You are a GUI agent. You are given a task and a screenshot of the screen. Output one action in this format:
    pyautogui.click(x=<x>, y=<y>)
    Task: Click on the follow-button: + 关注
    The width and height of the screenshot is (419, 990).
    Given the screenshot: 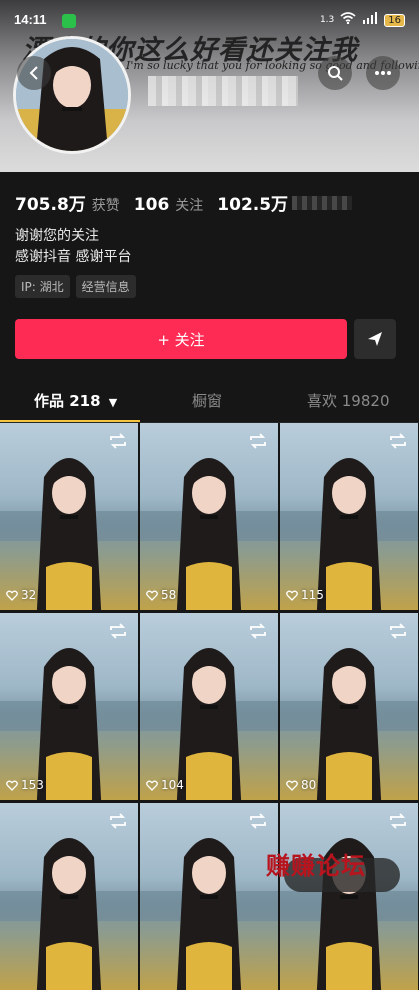 What is the action you would take?
    pyautogui.click(x=181, y=339)
    